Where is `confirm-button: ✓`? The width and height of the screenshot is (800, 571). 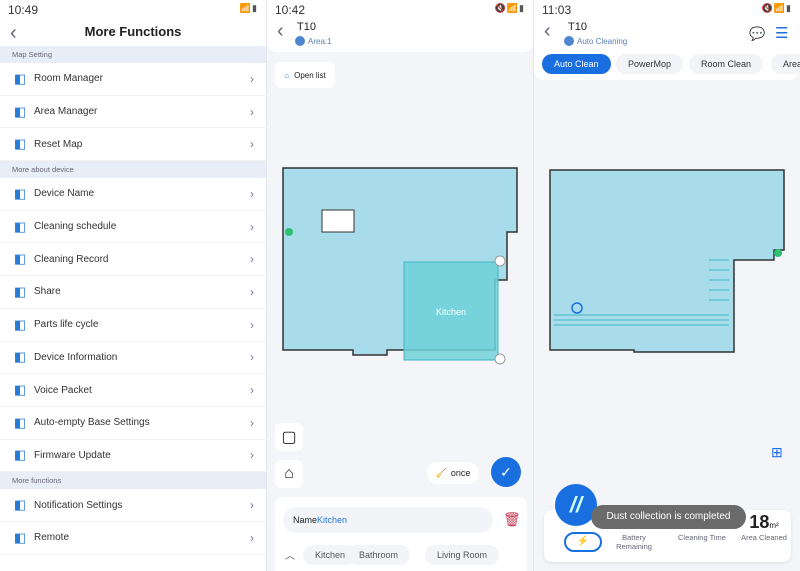
confirm-button: ✓ is located at coordinates (506, 472).